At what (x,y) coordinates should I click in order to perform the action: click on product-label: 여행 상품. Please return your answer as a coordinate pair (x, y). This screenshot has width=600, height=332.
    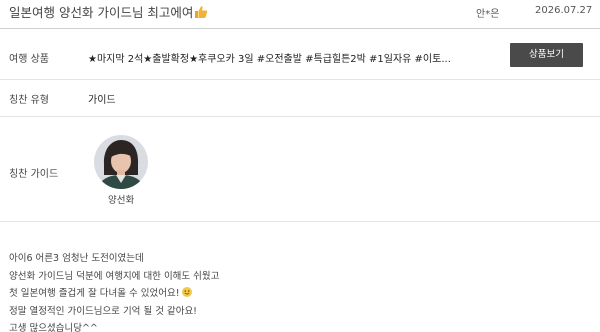
    Looking at the image, I should click on (29, 59).